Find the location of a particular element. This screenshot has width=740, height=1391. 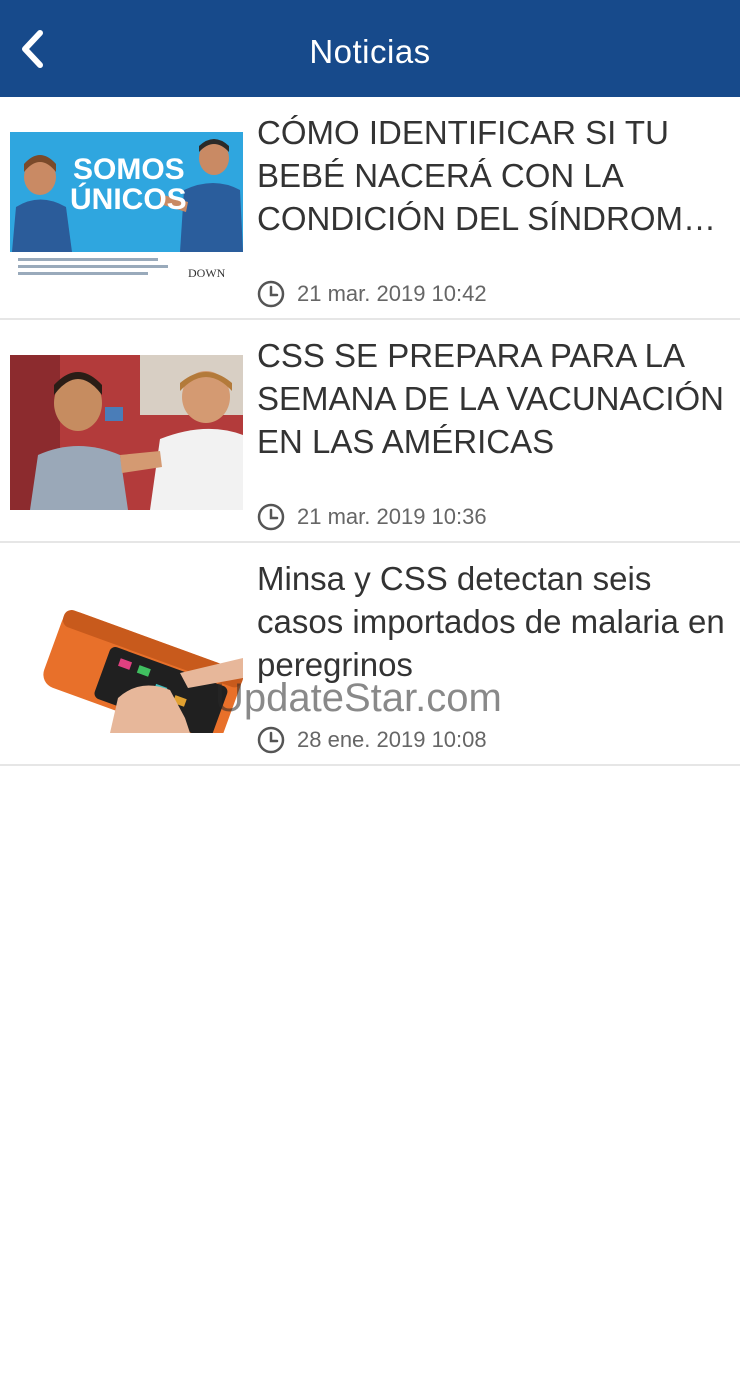

thumbnail-logo: DOWN is located at coordinates (207, 273).